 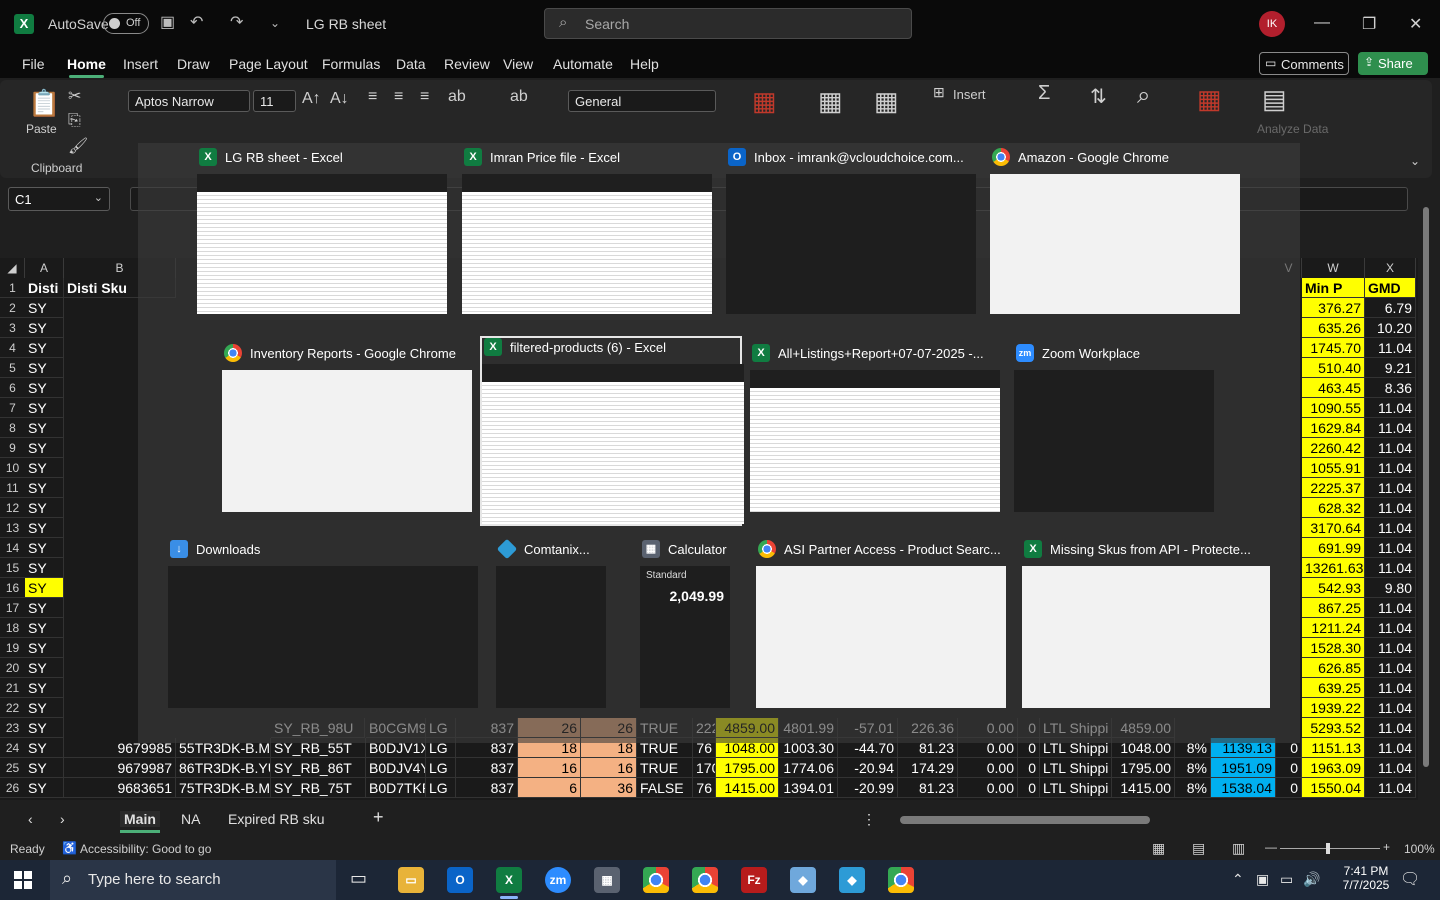 What do you see at coordinates (30, 819) in the screenshot?
I see `prev-sheet-icon: ‹` at bounding box center [30, 819].